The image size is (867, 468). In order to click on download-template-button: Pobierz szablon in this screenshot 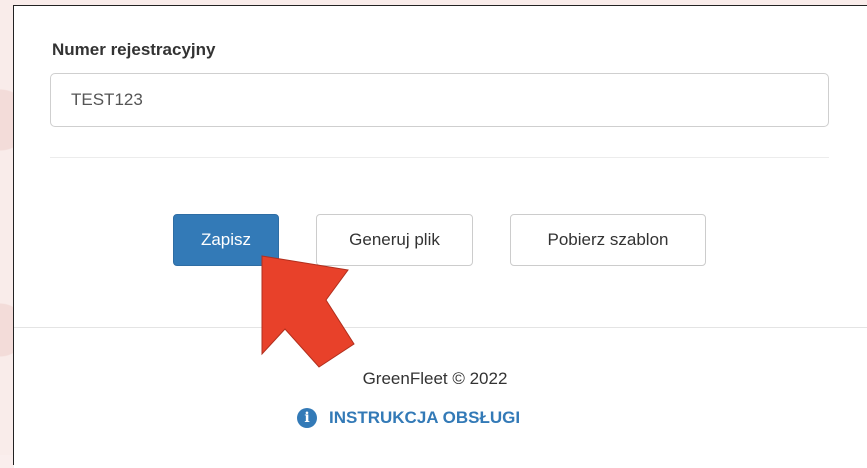, I will do `click(608, 240)`.